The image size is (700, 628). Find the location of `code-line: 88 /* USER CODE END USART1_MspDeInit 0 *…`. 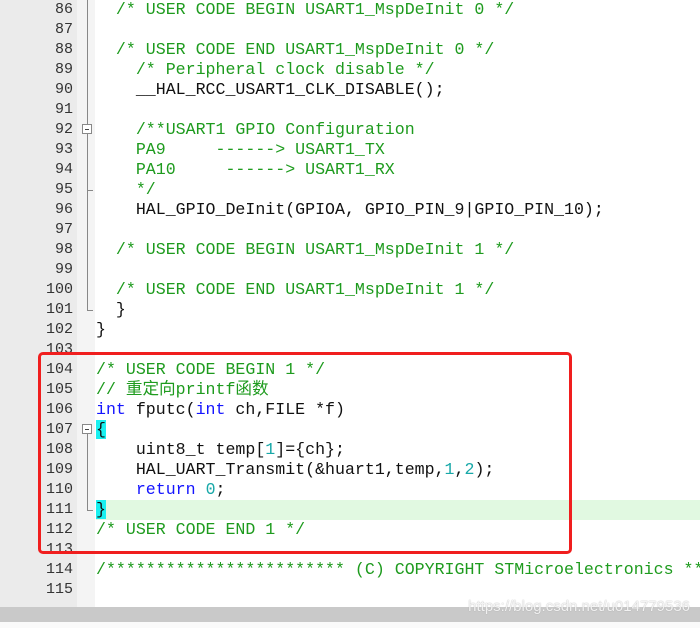

code-line: 88 /* USER CODE END USART1_MspDeInit 0 *… is located at coordinates (350, 50).